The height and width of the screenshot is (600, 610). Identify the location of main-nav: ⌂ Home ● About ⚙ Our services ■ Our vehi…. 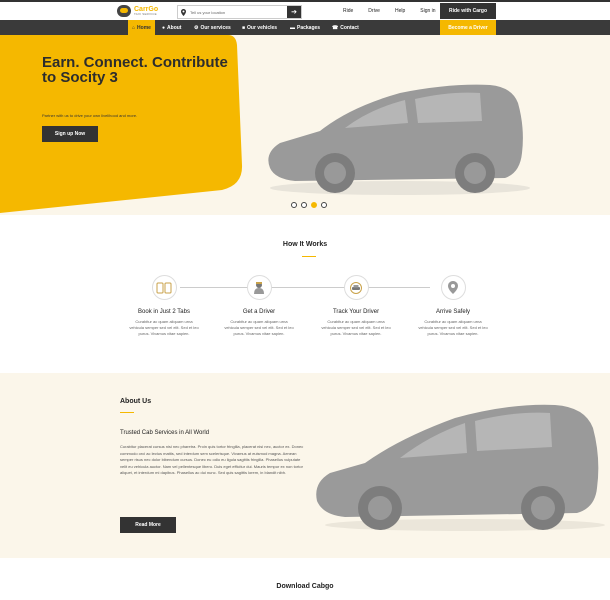
(305, 27).